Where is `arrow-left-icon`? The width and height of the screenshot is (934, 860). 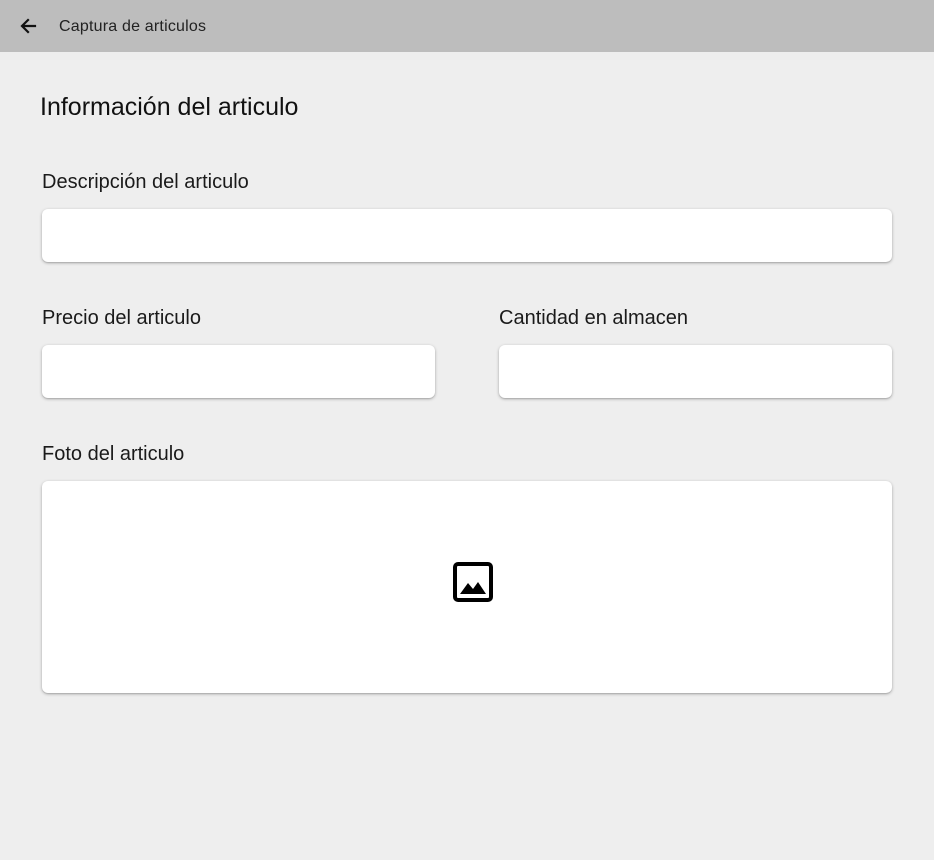
arrow-left-icon is located at coordinates (28, 26).